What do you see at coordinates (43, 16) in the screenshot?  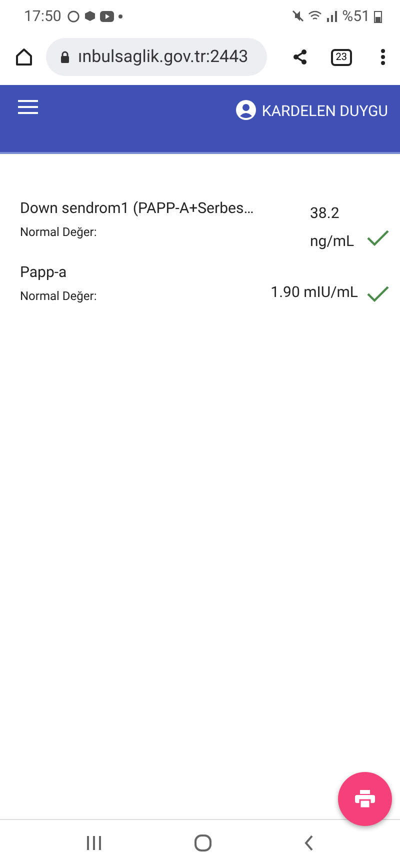 I see `status-time: 17:50` at bounding box center [43, 16].